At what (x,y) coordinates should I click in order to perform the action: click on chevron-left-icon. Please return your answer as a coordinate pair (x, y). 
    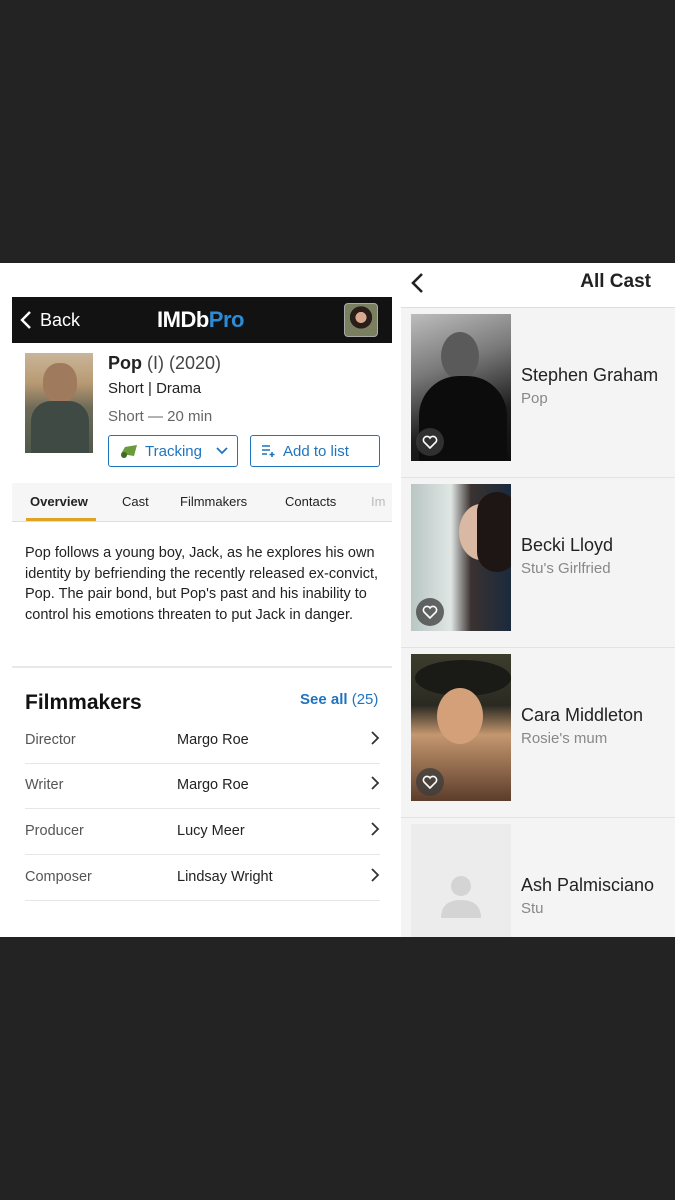
    Looking at the image, I should click on (25, 320).